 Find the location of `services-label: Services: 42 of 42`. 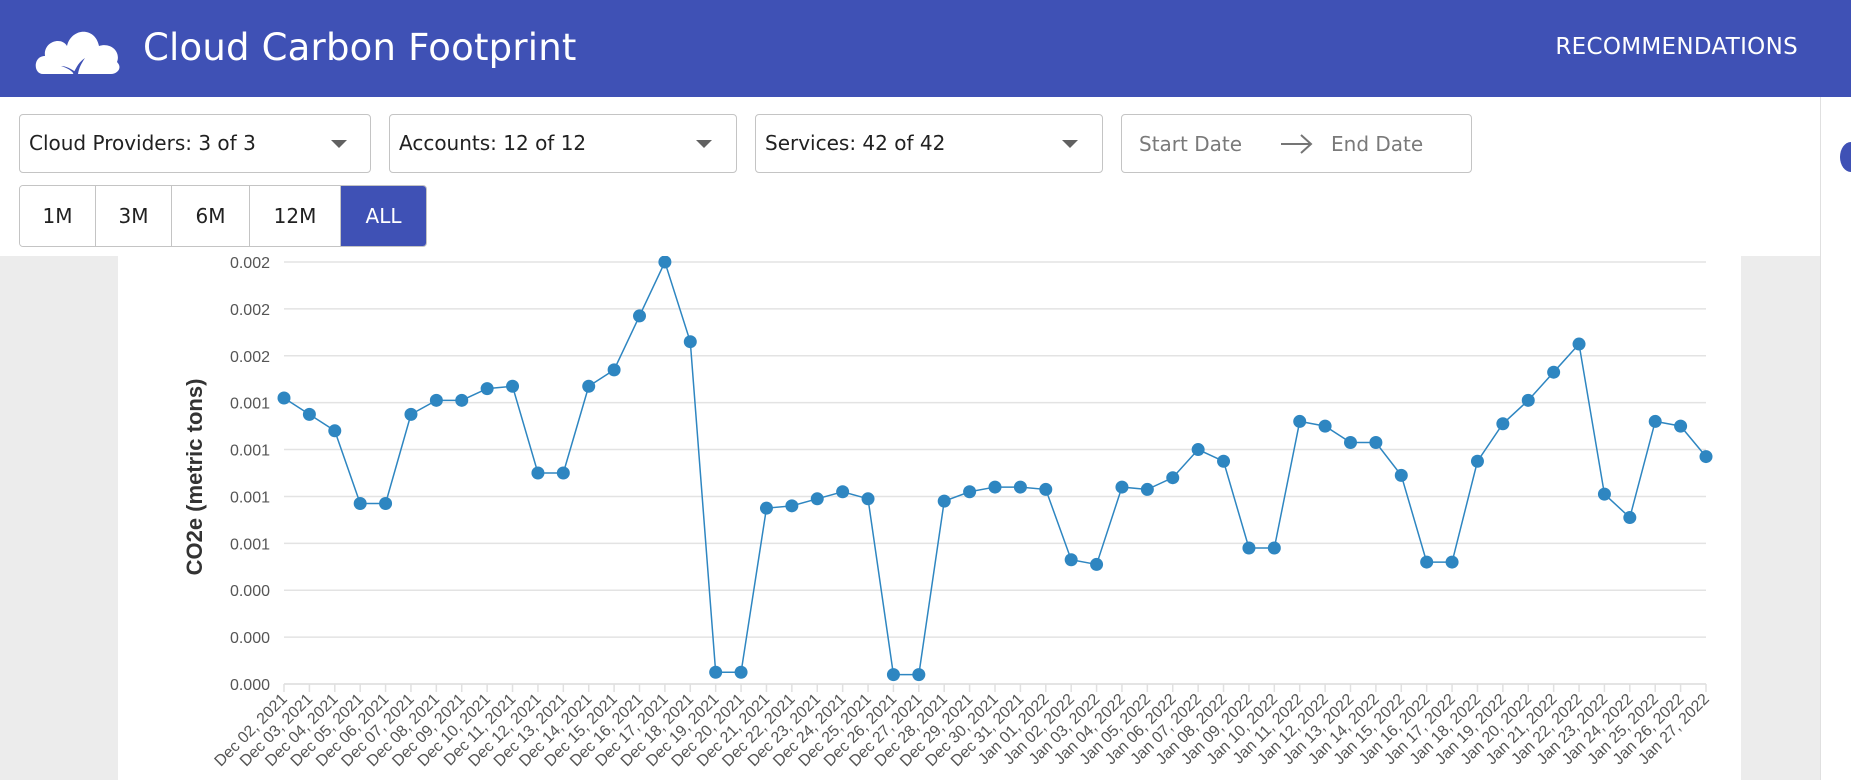

services-label: Services: 42 of 42 is located at coordinates (855, 143).